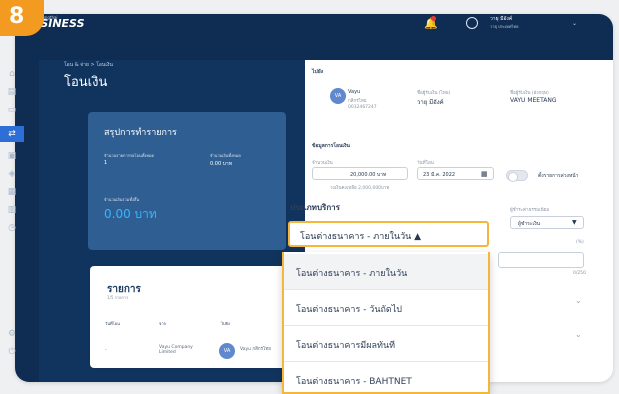 The width and height of the screenshot is (619, 394). Describe the element at coordinates (357, 101) in the screenshot. I see `recipient-bank: กสิกรไทย` at that location.